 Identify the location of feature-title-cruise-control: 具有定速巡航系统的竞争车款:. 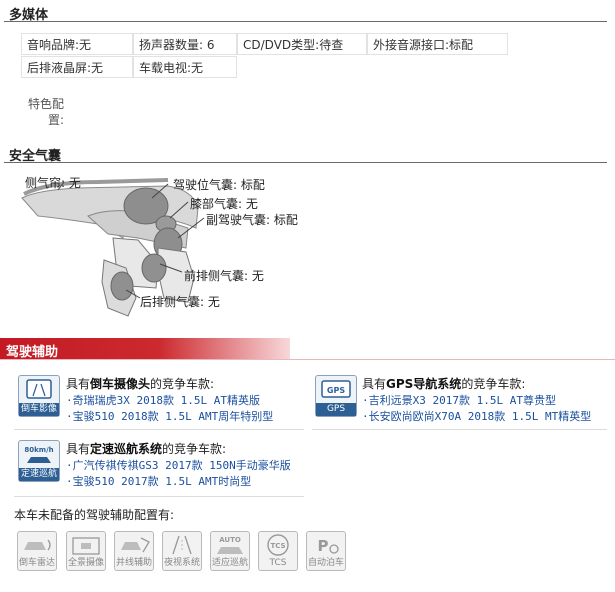
(146, 448).